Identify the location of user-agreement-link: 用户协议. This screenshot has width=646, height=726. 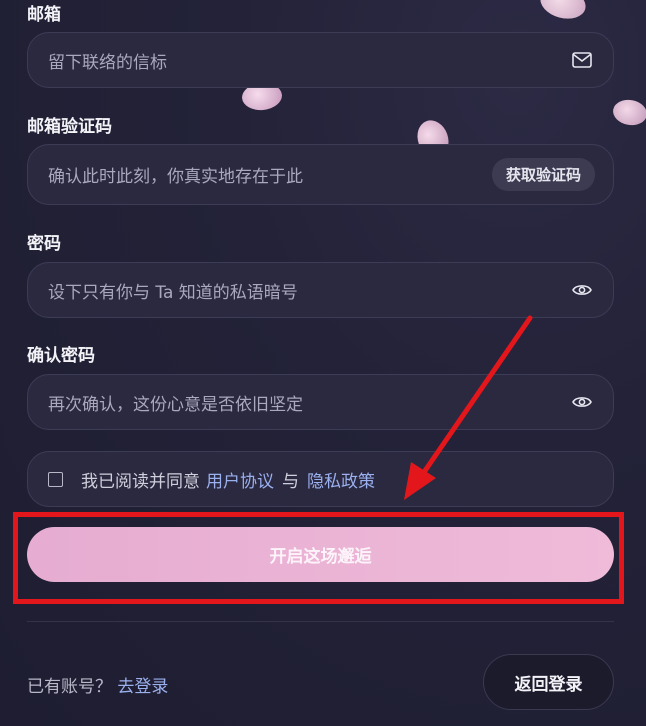
(240, 479).